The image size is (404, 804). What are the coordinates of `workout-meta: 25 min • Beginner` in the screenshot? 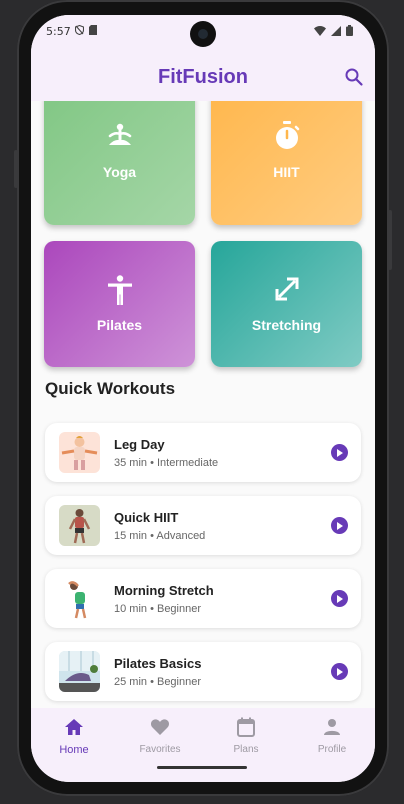 It's located at (158, 682).